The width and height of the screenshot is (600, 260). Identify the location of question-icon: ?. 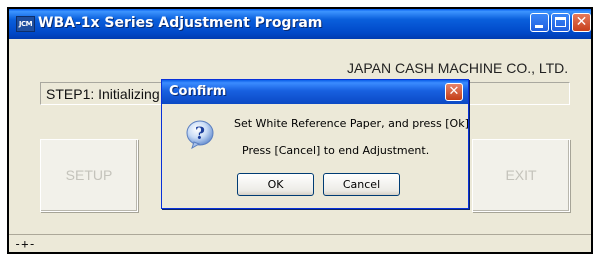
(200, 135).